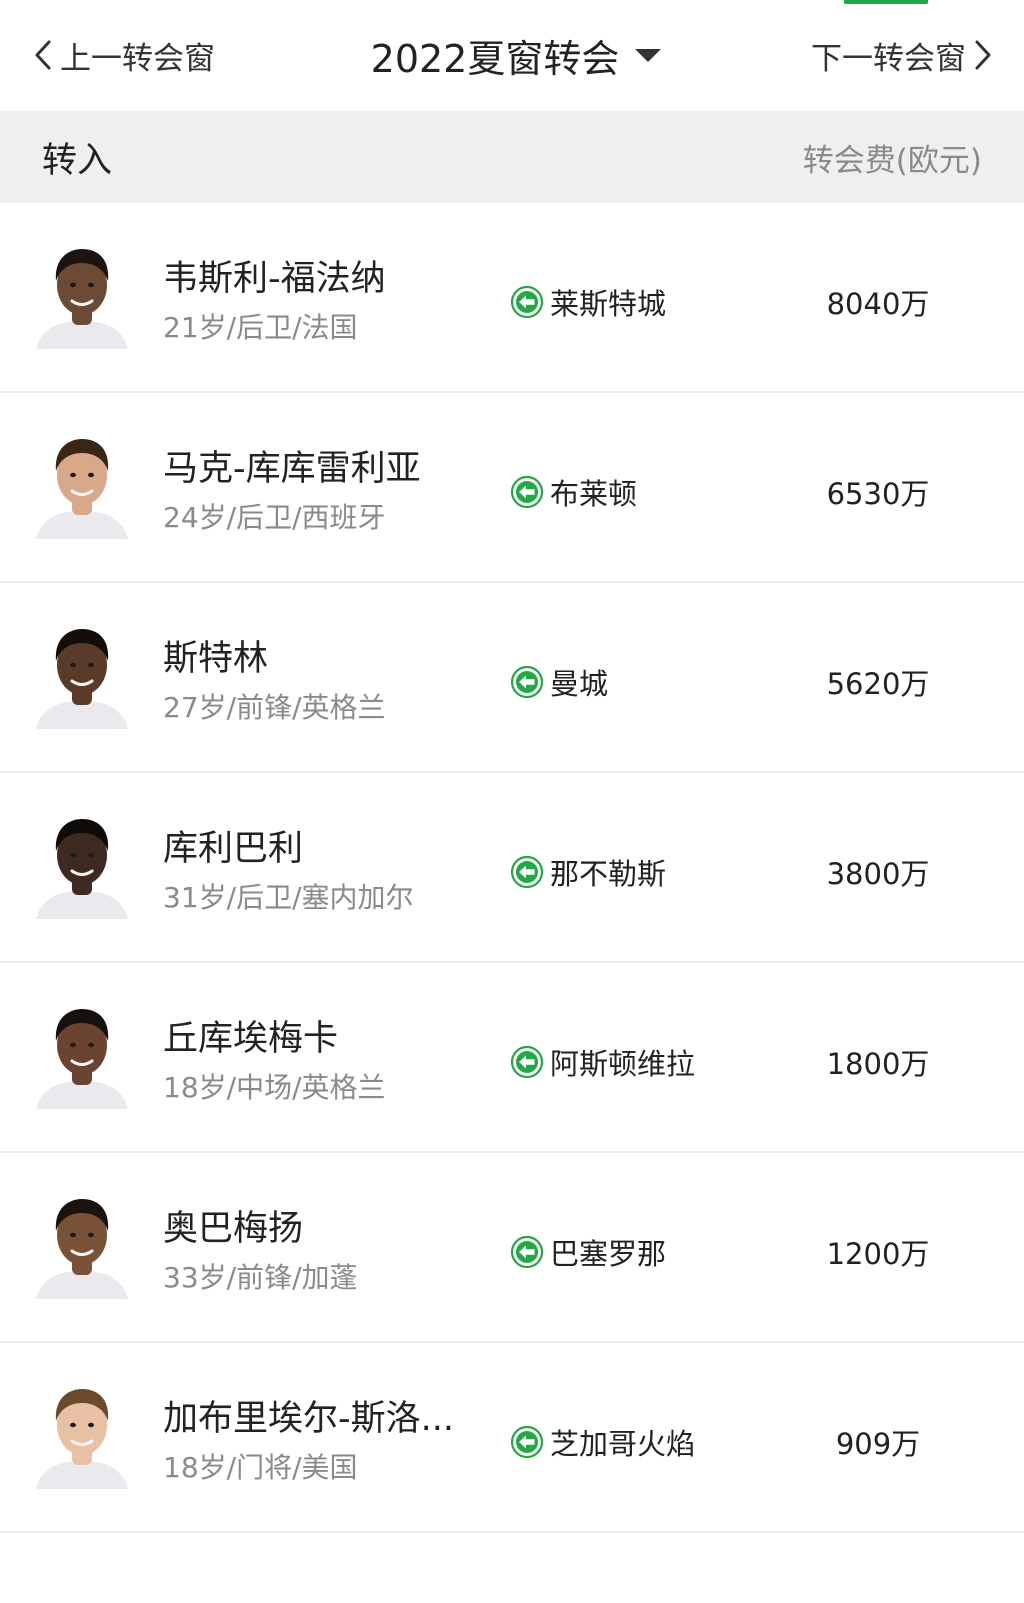 The image size is (1024, 1603). What do you see at coordinates (888, 58) in the screenshot?
I see `next-window-label: 下一转会窗` at bounding box center [888, 58].